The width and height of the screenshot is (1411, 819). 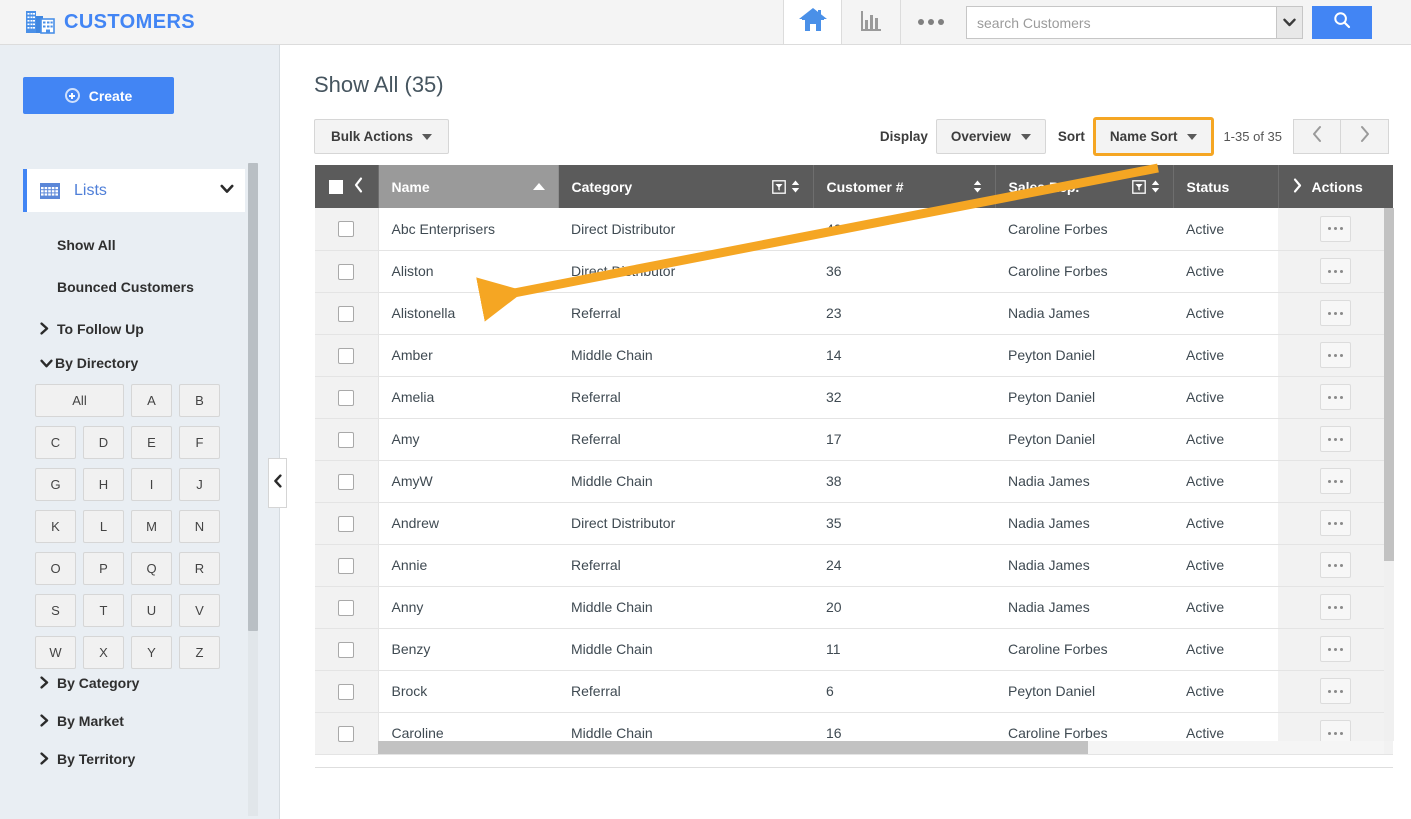 I want to click on alpha-filter-x: X, so click(x=103, y=652).